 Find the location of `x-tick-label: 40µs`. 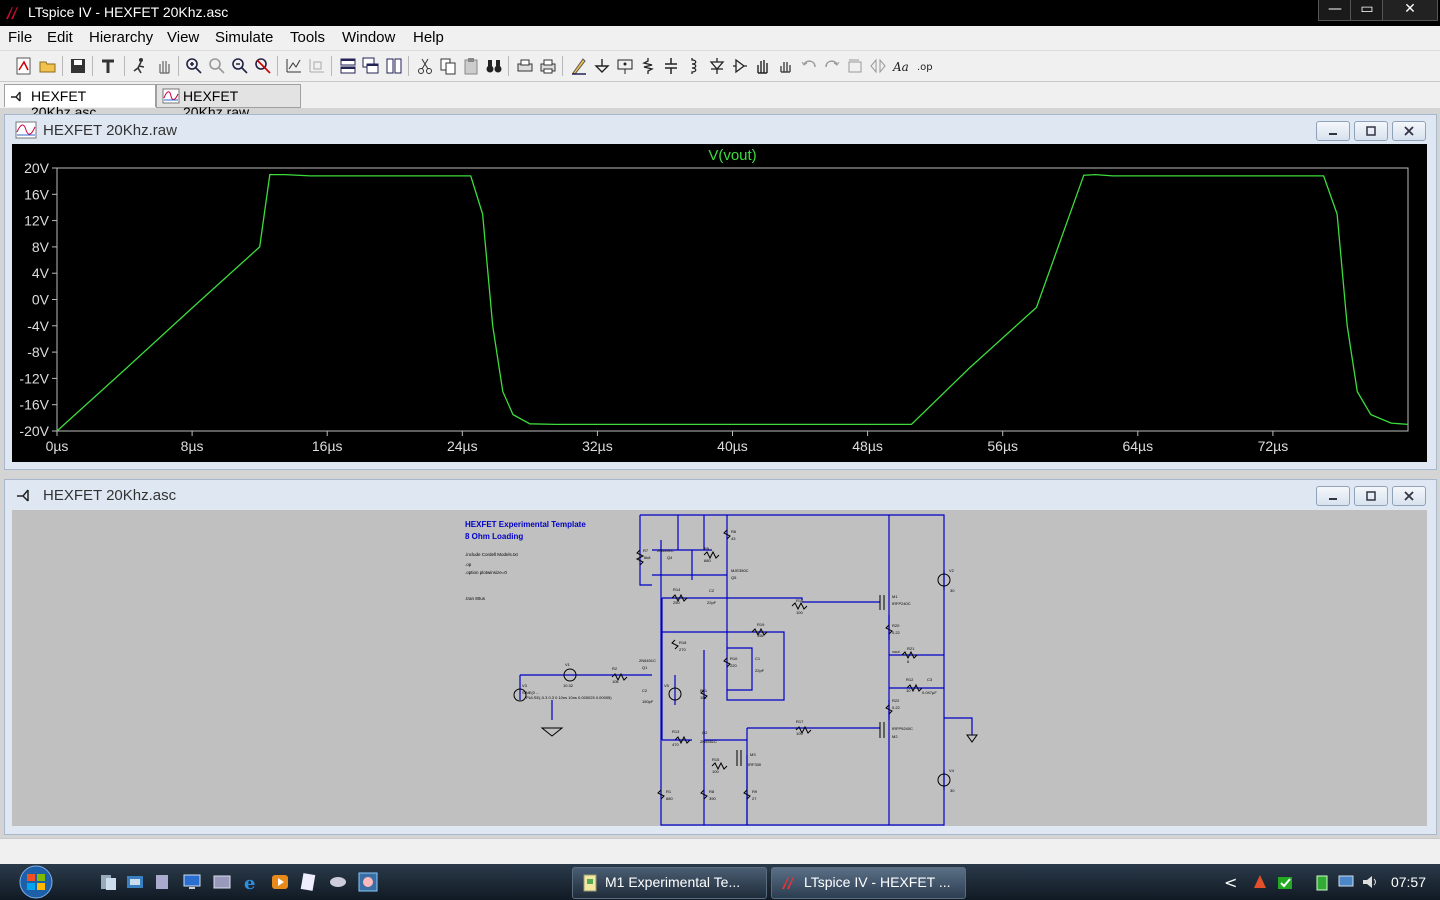

x-tick-label: 40µs is located at coordinates (732, 446).